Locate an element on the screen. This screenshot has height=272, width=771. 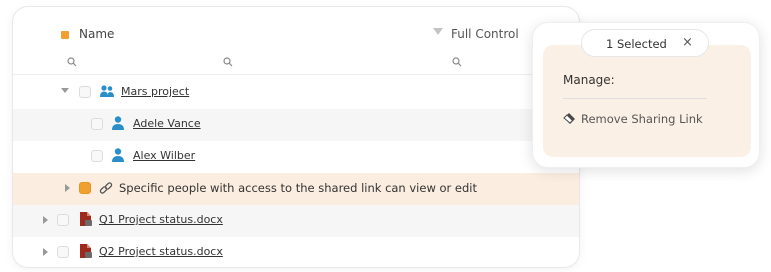
eraser-icon is located at coordinates (569, 120).